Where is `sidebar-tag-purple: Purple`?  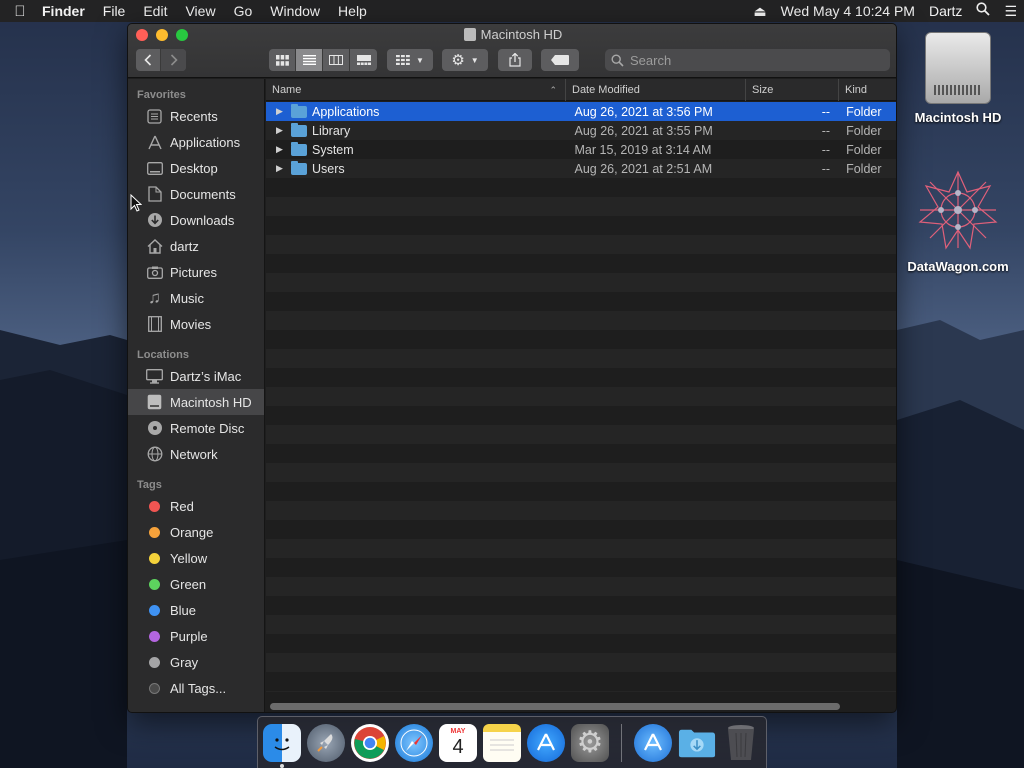 sidebar-tag-purple: Purple is located at coordinates (196, 636).